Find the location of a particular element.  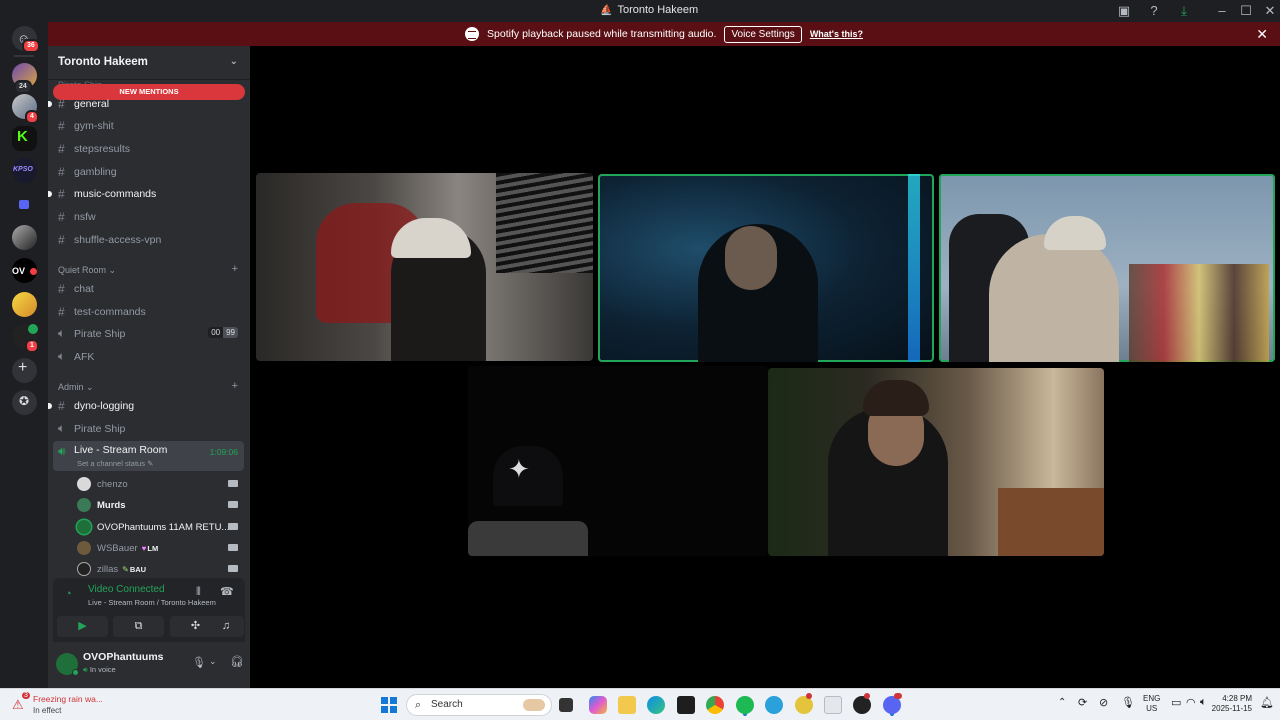

taskbar-search: ⌕ Search is located at coordinates (479, 705).